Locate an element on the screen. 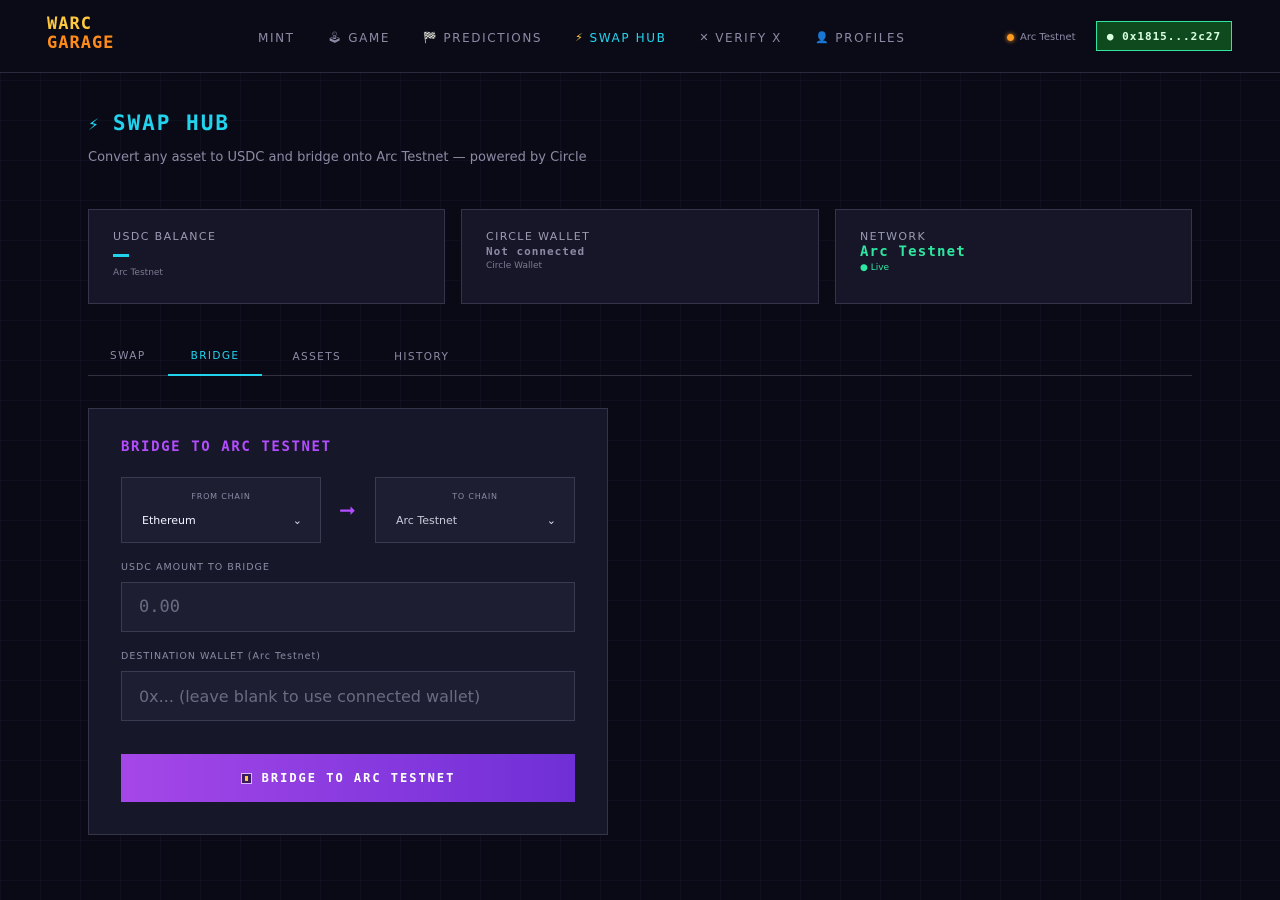  to-chain-value-row: Arc Testnet ⌄ is located at coordinates (476, 520).